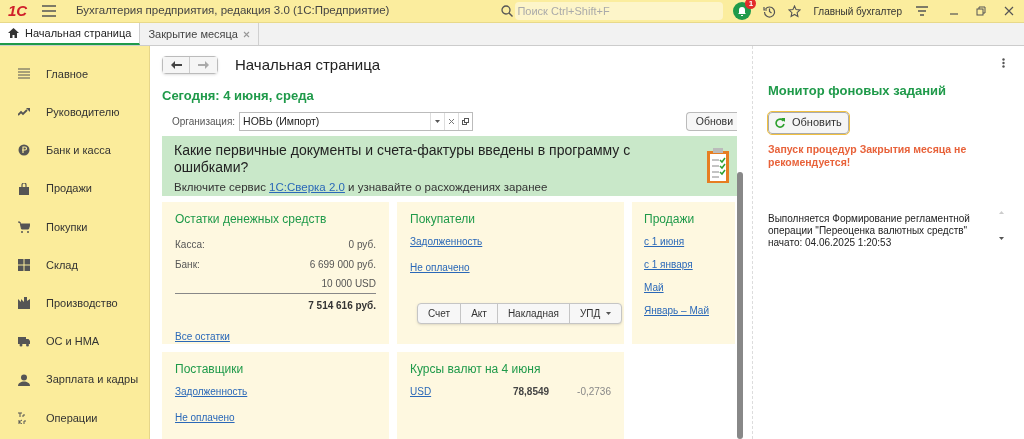 The height and width of the screenshot is (439, 1024). Describe the element at coordinates (676, 311) in the screenshot. I see `link: Январь – Май` at that location.